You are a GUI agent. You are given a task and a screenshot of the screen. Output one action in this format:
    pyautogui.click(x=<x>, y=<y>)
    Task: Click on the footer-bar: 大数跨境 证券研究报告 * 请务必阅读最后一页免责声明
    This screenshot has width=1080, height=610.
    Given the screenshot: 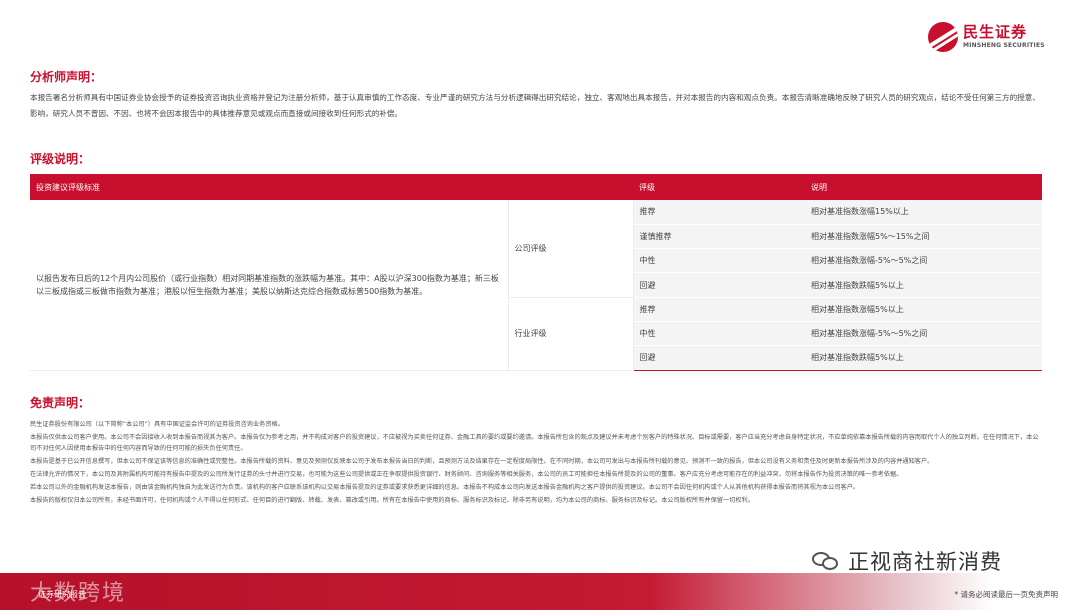 What is the action you would take?
    pyautogui.click(x=540, y=591)
    